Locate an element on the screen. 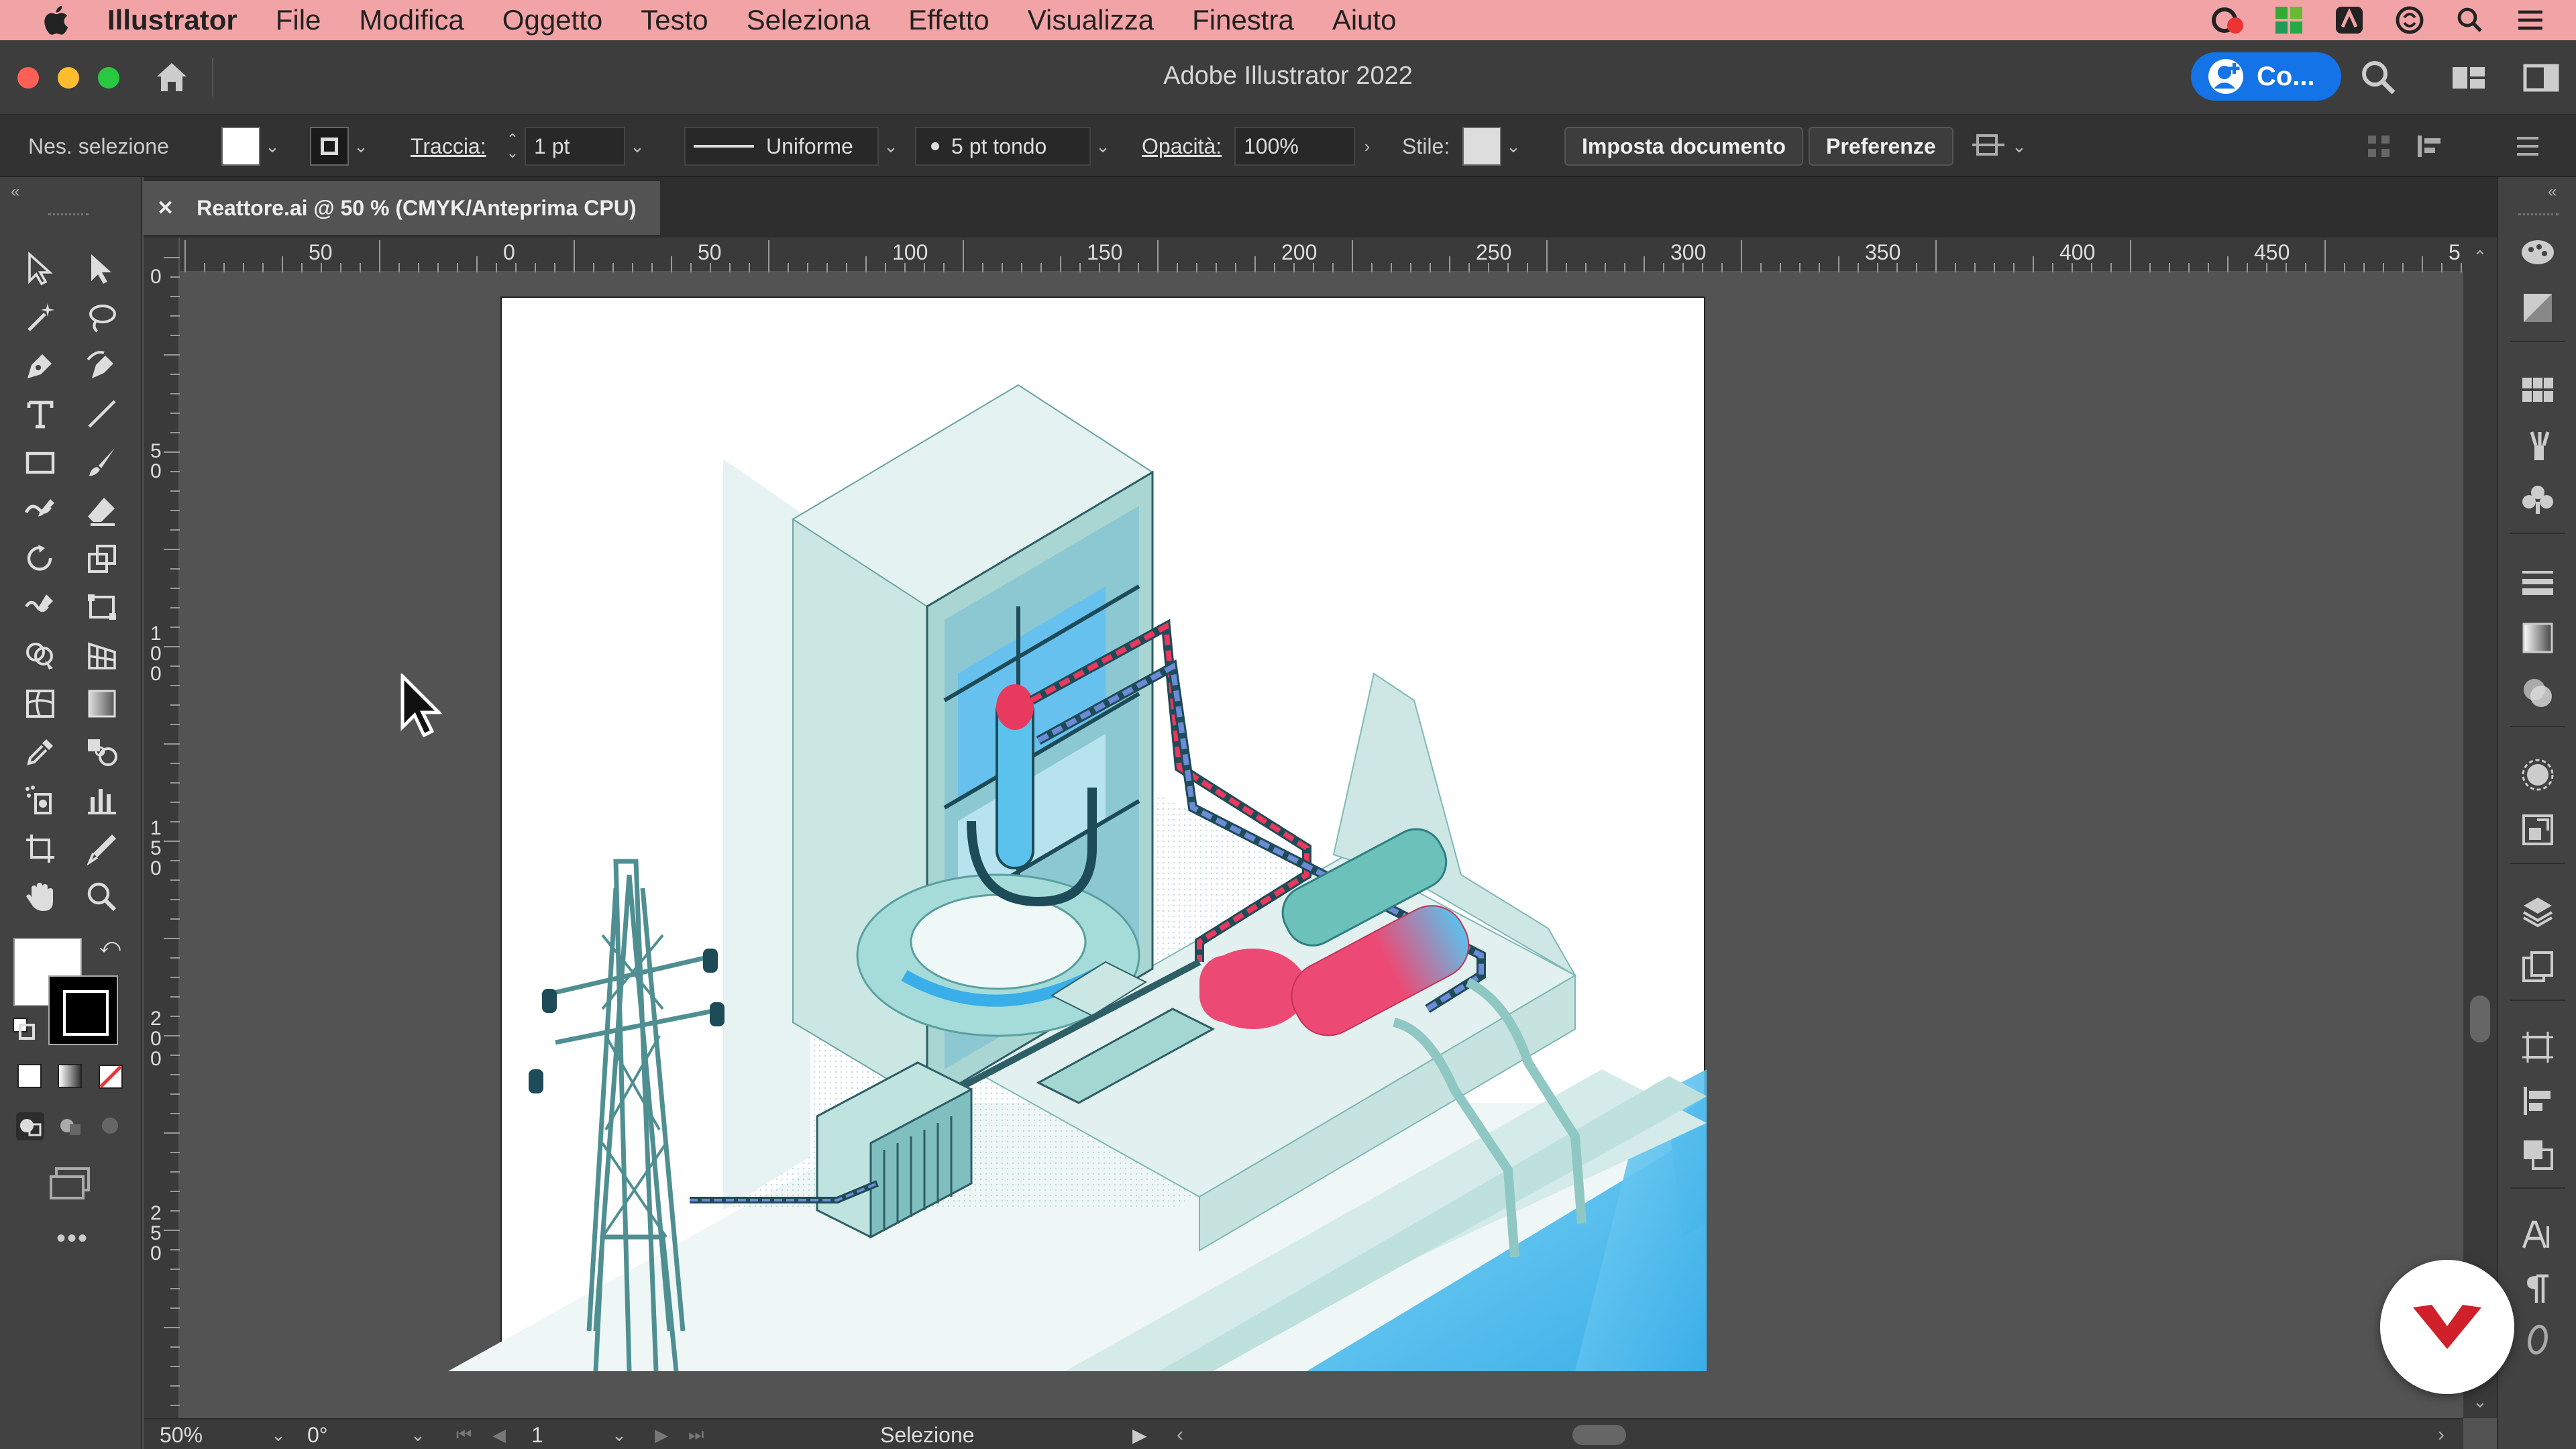 The image size is (2576, 1449). stroke-color-control: ⌄ is located at coordinates (341, 146).